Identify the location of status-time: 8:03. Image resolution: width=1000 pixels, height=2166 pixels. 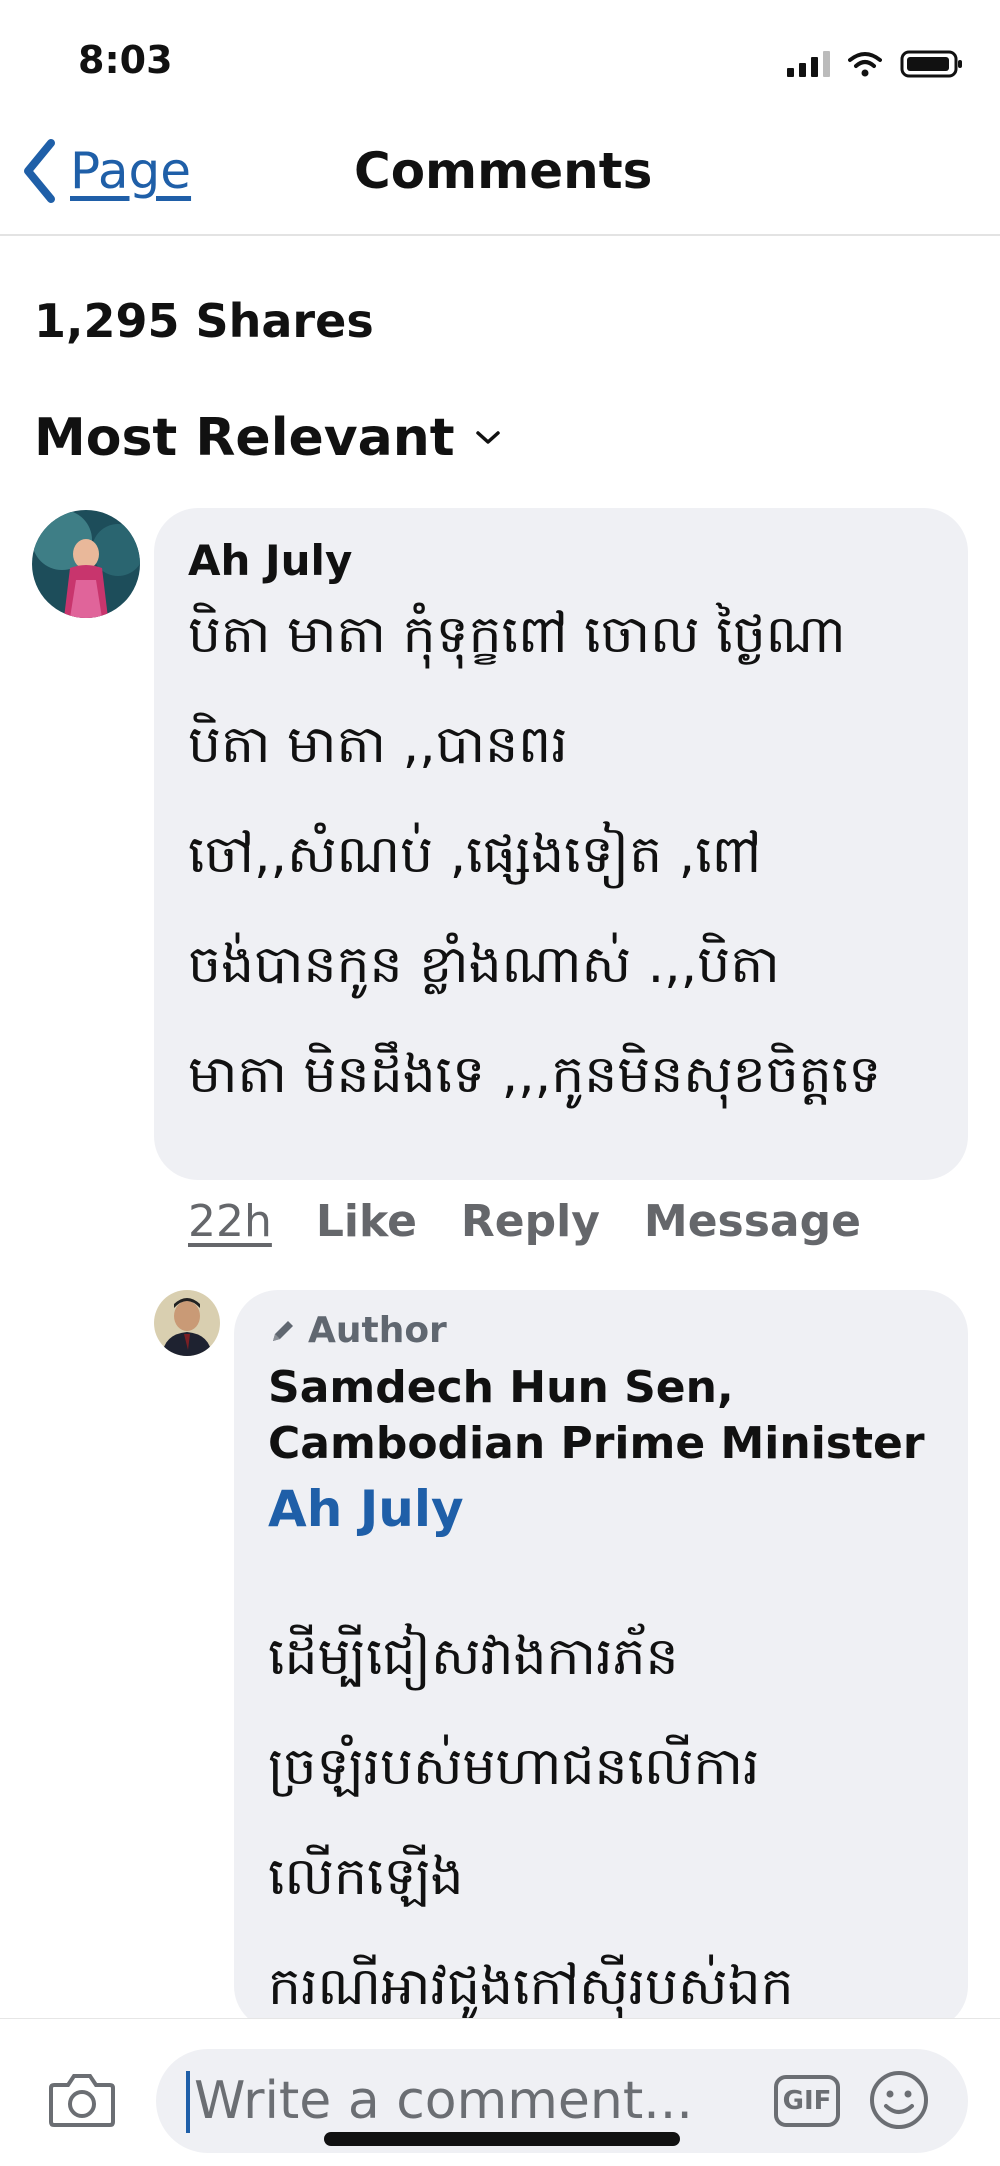
(125, 60).